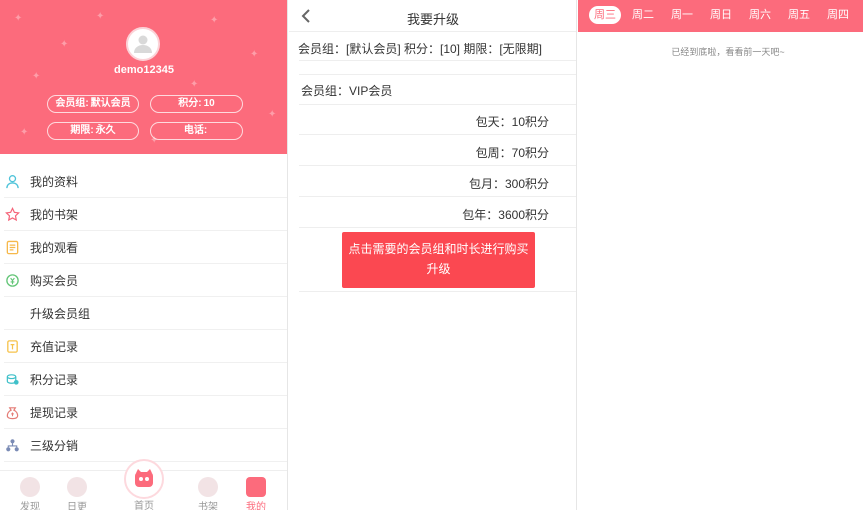  Describe the element at coordinates (60, 313) in the screenshot. I see `menu-item-label: 升级会员组` at that location.